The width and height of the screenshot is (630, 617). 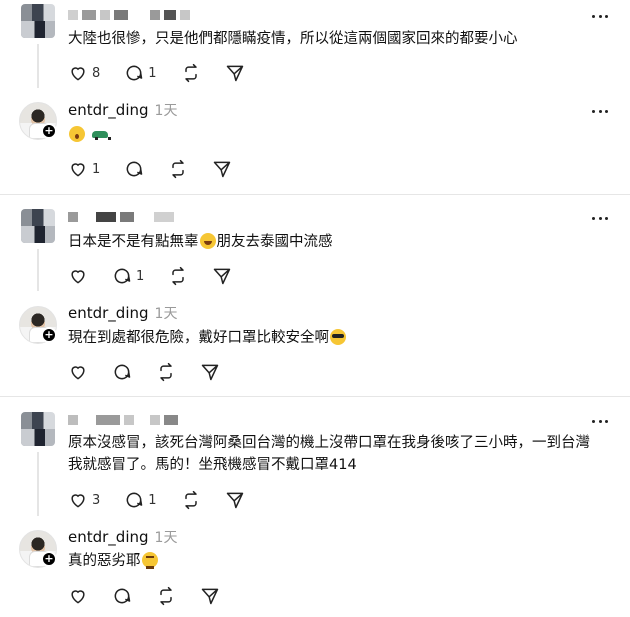 What do you see at coordinates (84, 73) in the screenshot?
I see `like-button: 8` at bounding box center [84, 73].